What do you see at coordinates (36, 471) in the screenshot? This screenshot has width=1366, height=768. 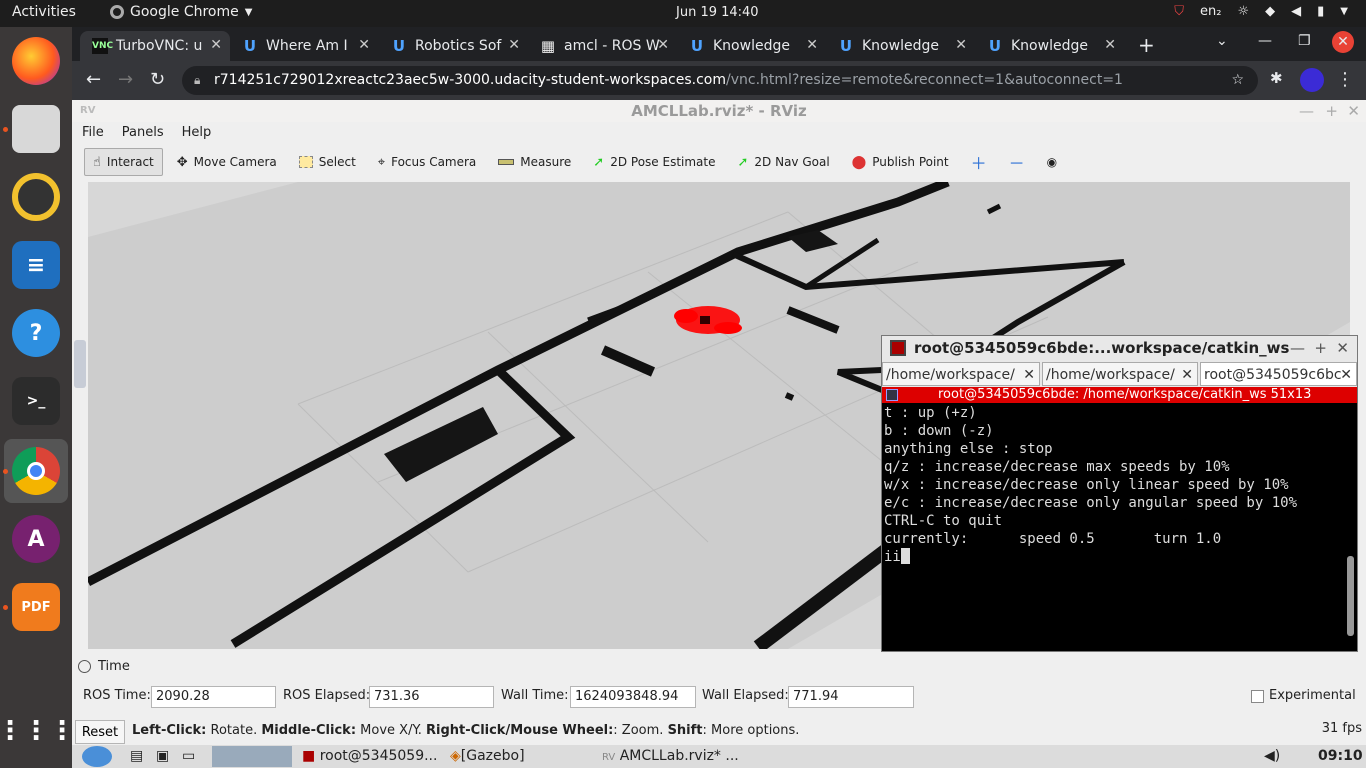 I see `chrome-icon` at bounding box center [36, 471].